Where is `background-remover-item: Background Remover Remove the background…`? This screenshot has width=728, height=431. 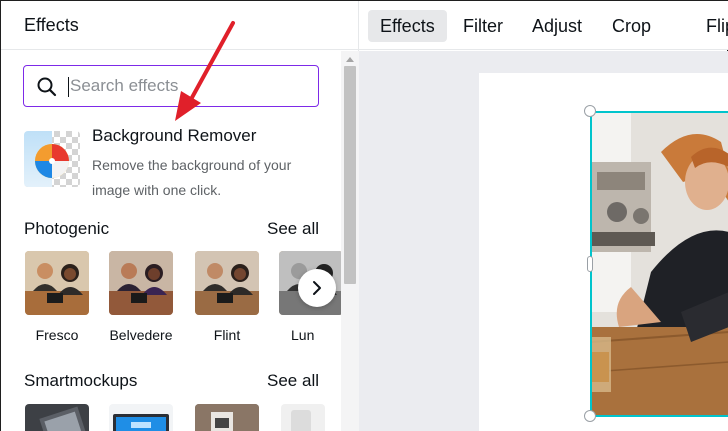
background-remover-item: Background Remover Remove the background… is located at coordinates (174, 161).